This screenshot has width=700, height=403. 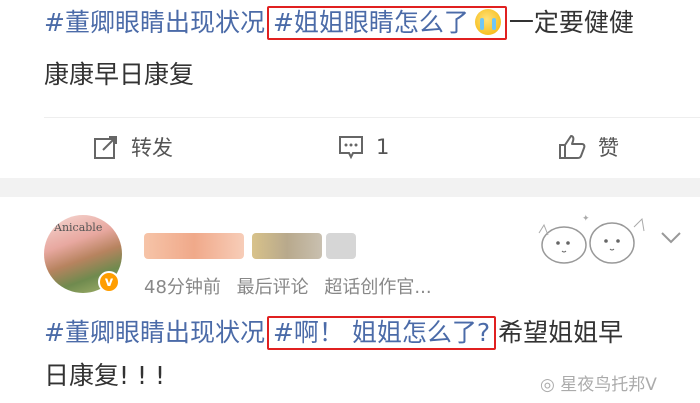 I want to click on post-time: 48分钟前, so click(x=182, y=287).